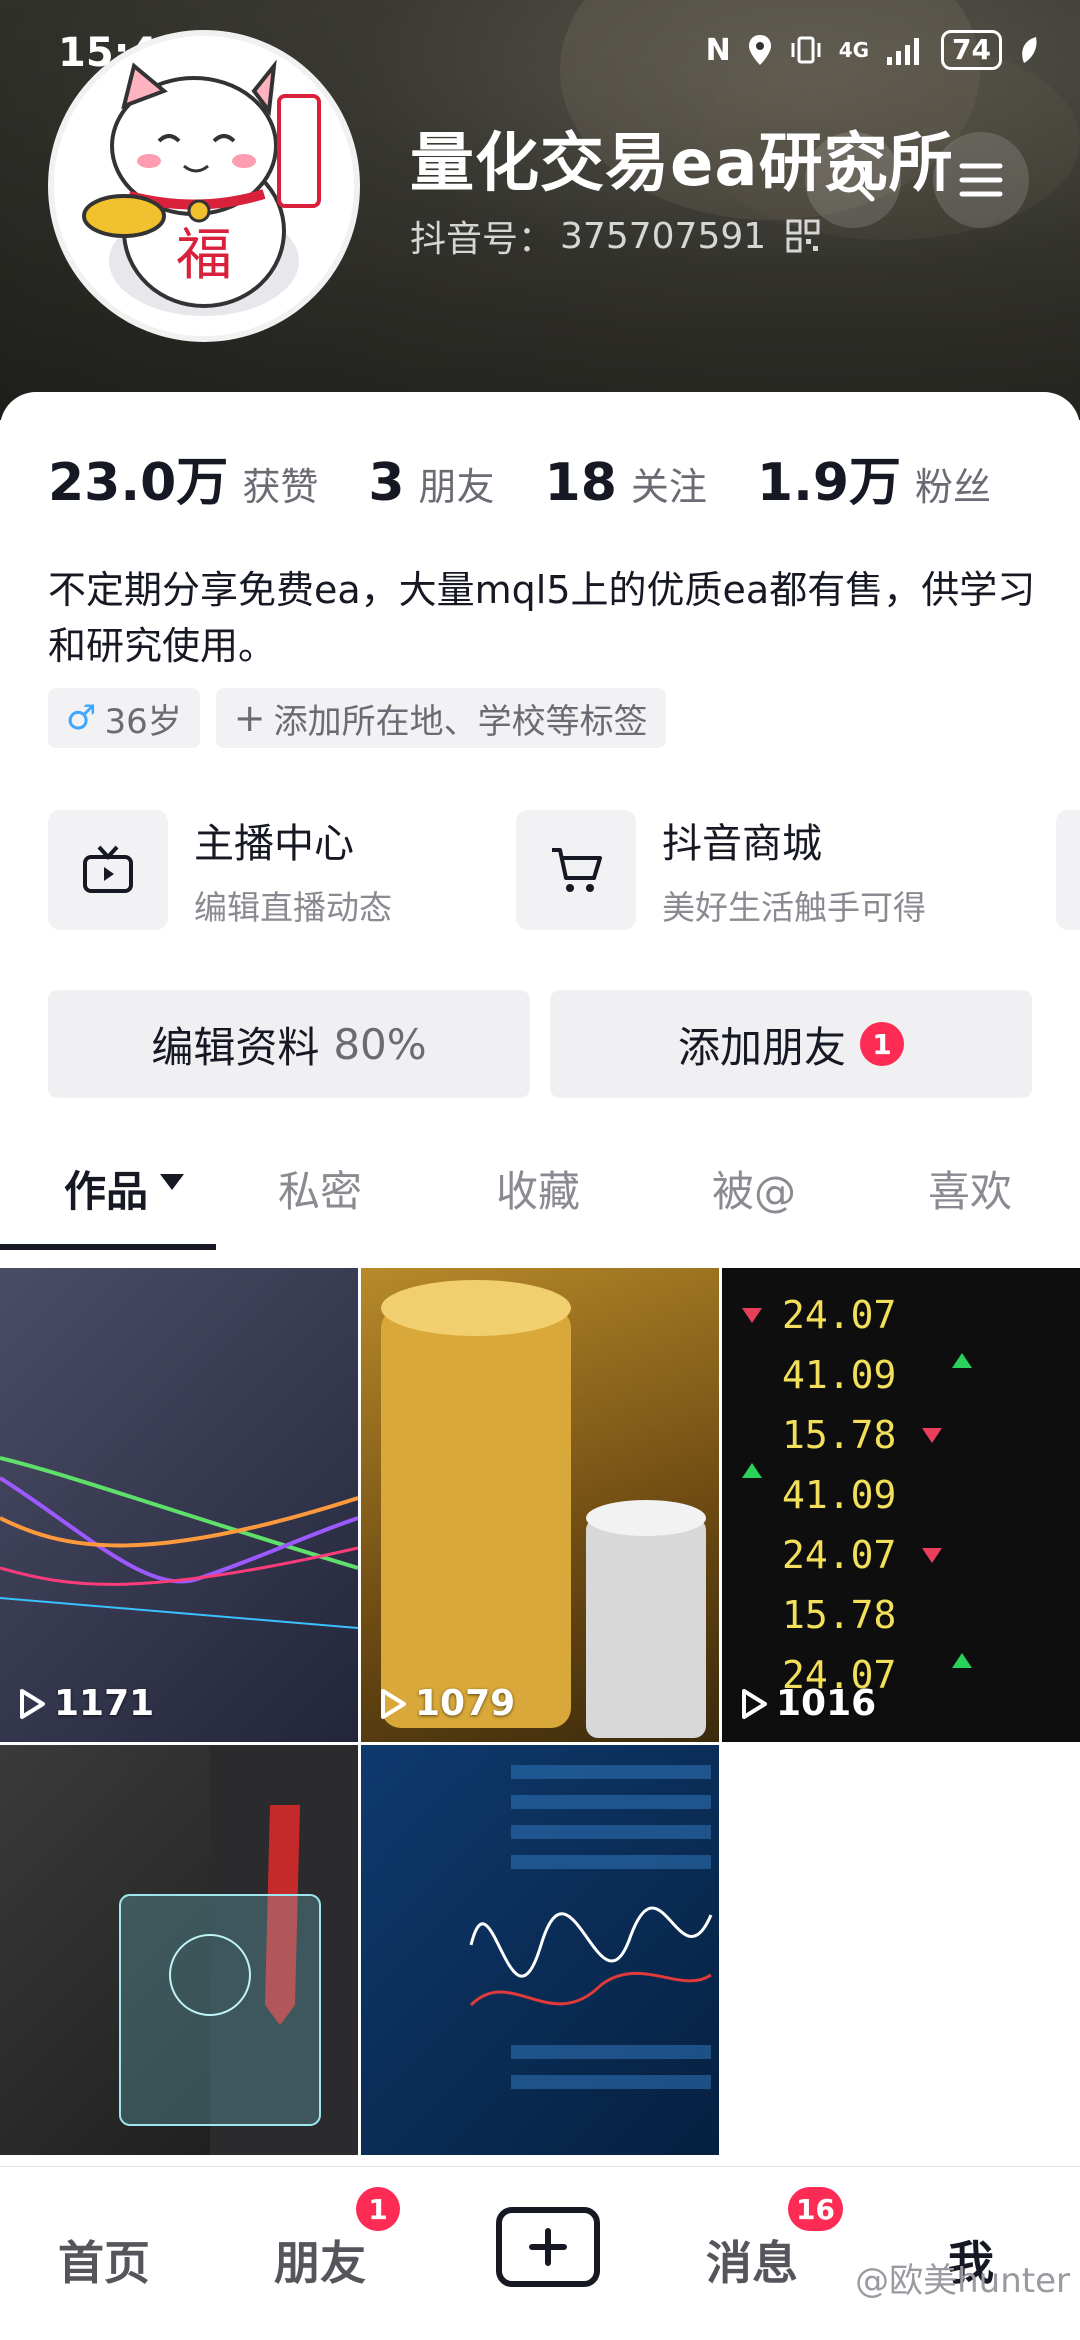 This screenshot has width=1080, height=2340. I want to click on stat-following: 18 关注, so click(626, 483).